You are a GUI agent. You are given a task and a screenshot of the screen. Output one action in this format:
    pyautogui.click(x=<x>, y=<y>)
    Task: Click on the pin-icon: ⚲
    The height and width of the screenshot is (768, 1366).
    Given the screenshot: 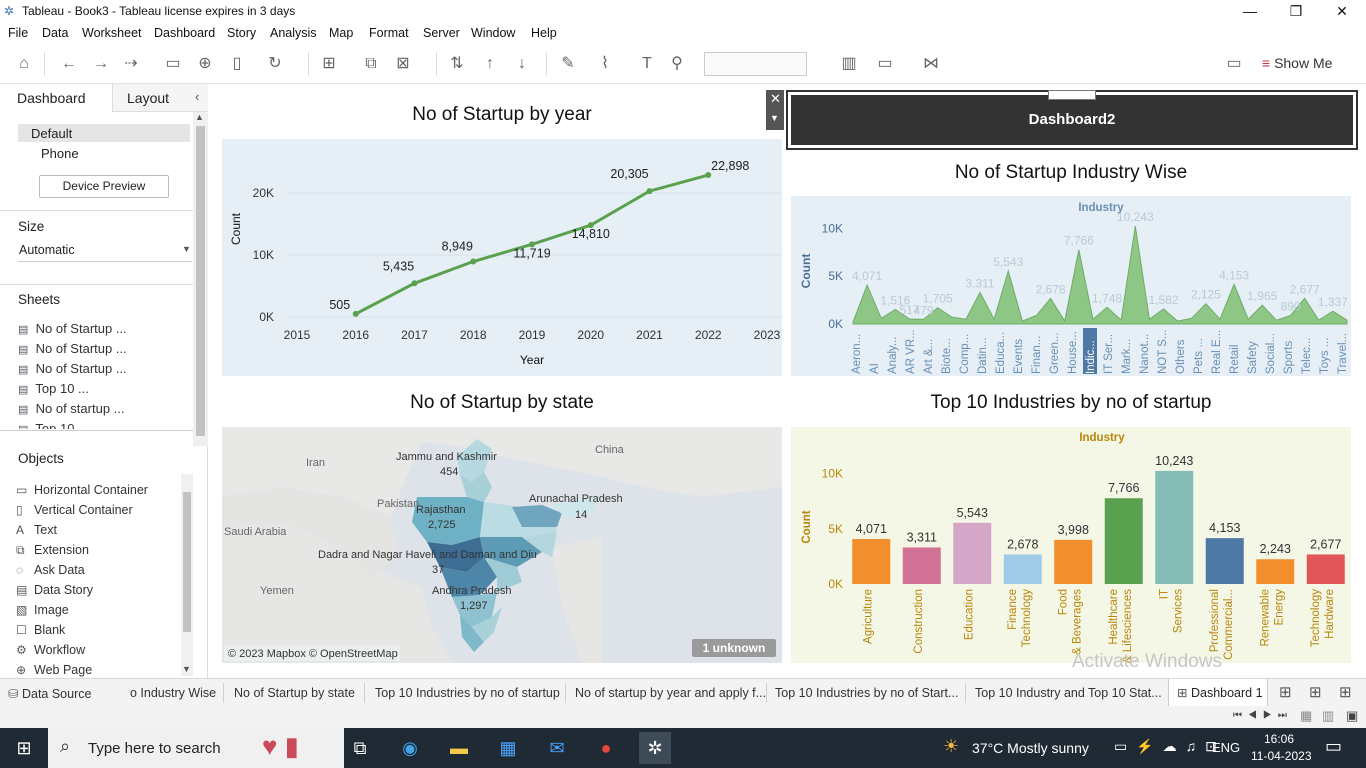 What is the action you would take?
    pyautogui.click(x=677, y=64)
    